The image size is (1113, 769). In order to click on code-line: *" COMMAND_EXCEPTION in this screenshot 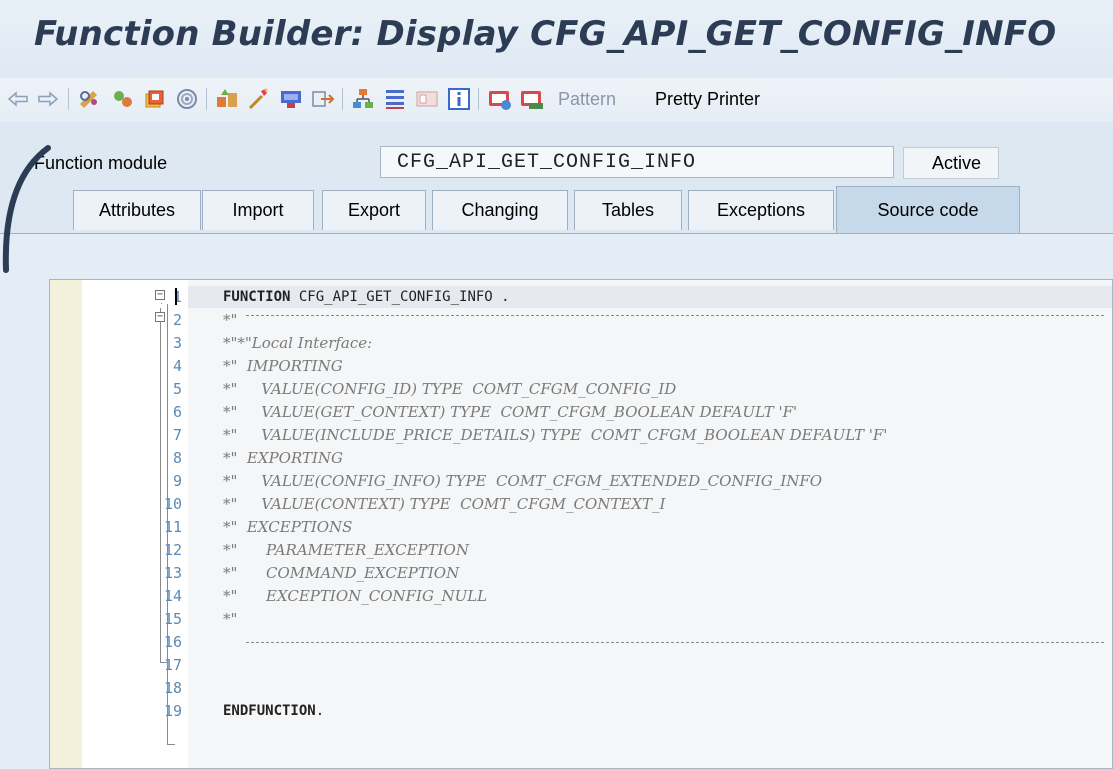, I will do `click(341, 573)`.